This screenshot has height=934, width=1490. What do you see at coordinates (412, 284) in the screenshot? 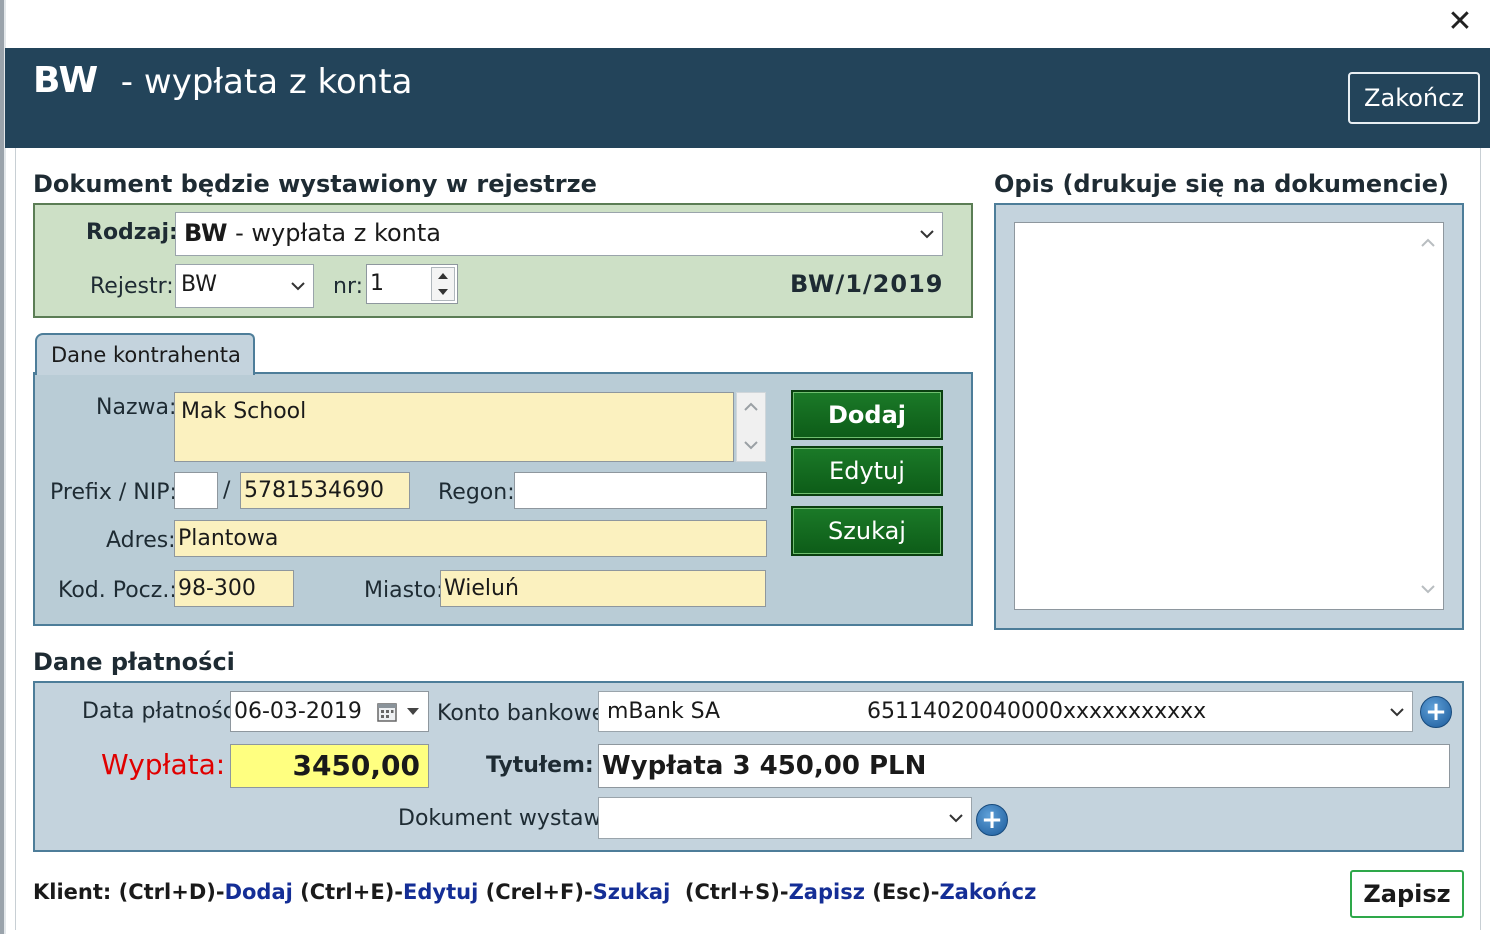
I see `nr-stepper: 1` at bounding box center [412, 284].